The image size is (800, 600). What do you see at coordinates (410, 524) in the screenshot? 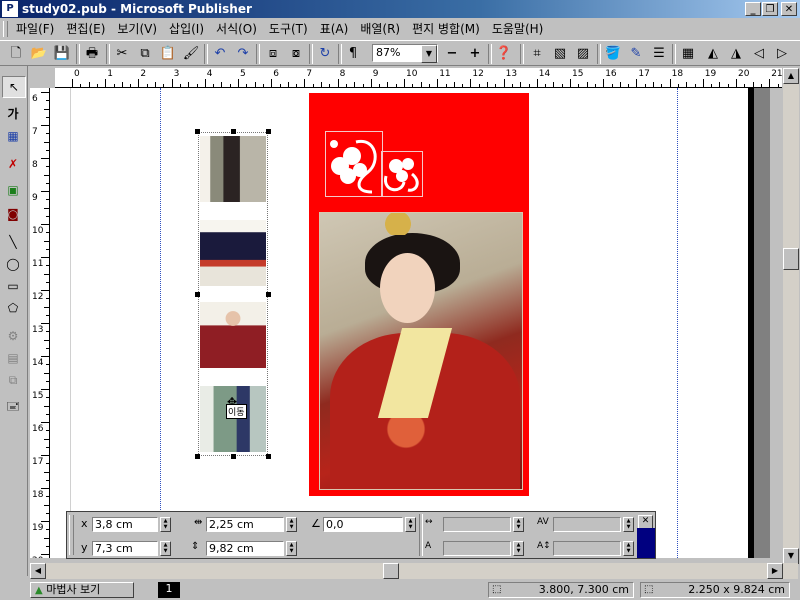
I see `rotation-spinner: ▲ ▼` at bounding box center [410, 524].